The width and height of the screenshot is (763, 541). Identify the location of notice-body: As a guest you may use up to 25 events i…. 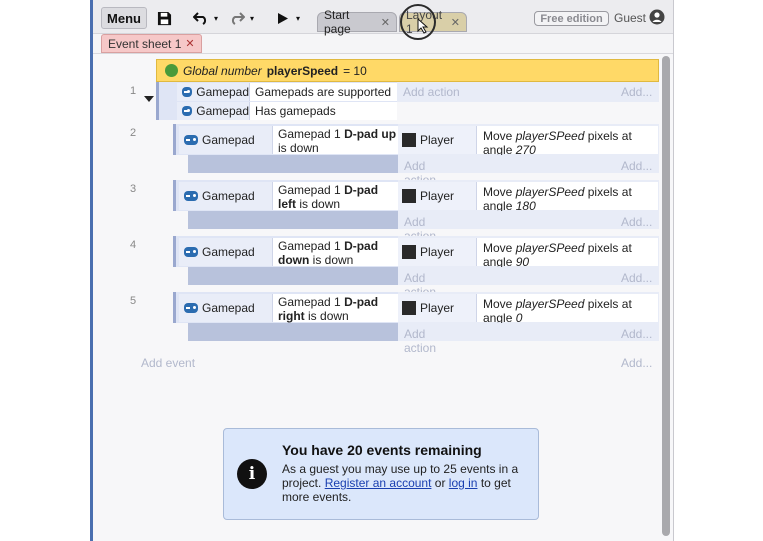
(407, 483).